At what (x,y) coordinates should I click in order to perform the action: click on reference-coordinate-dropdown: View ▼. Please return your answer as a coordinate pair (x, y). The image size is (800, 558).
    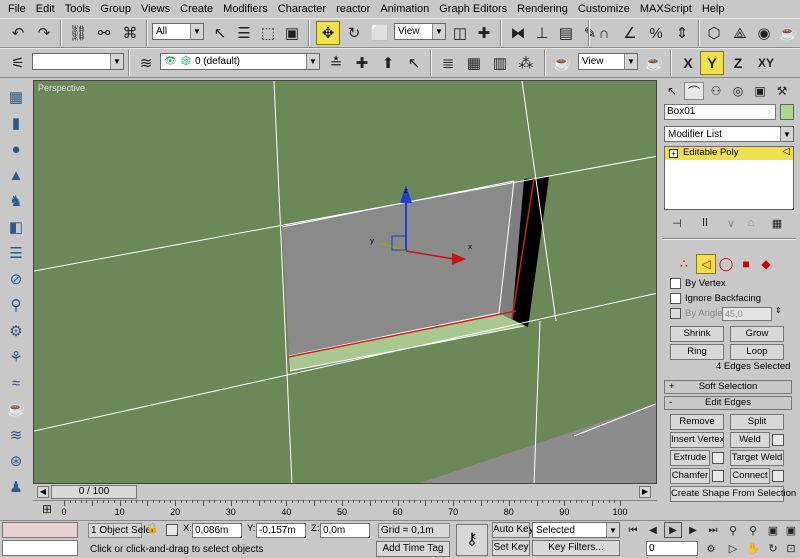
    Looking at the image, I should click on (420, 31).